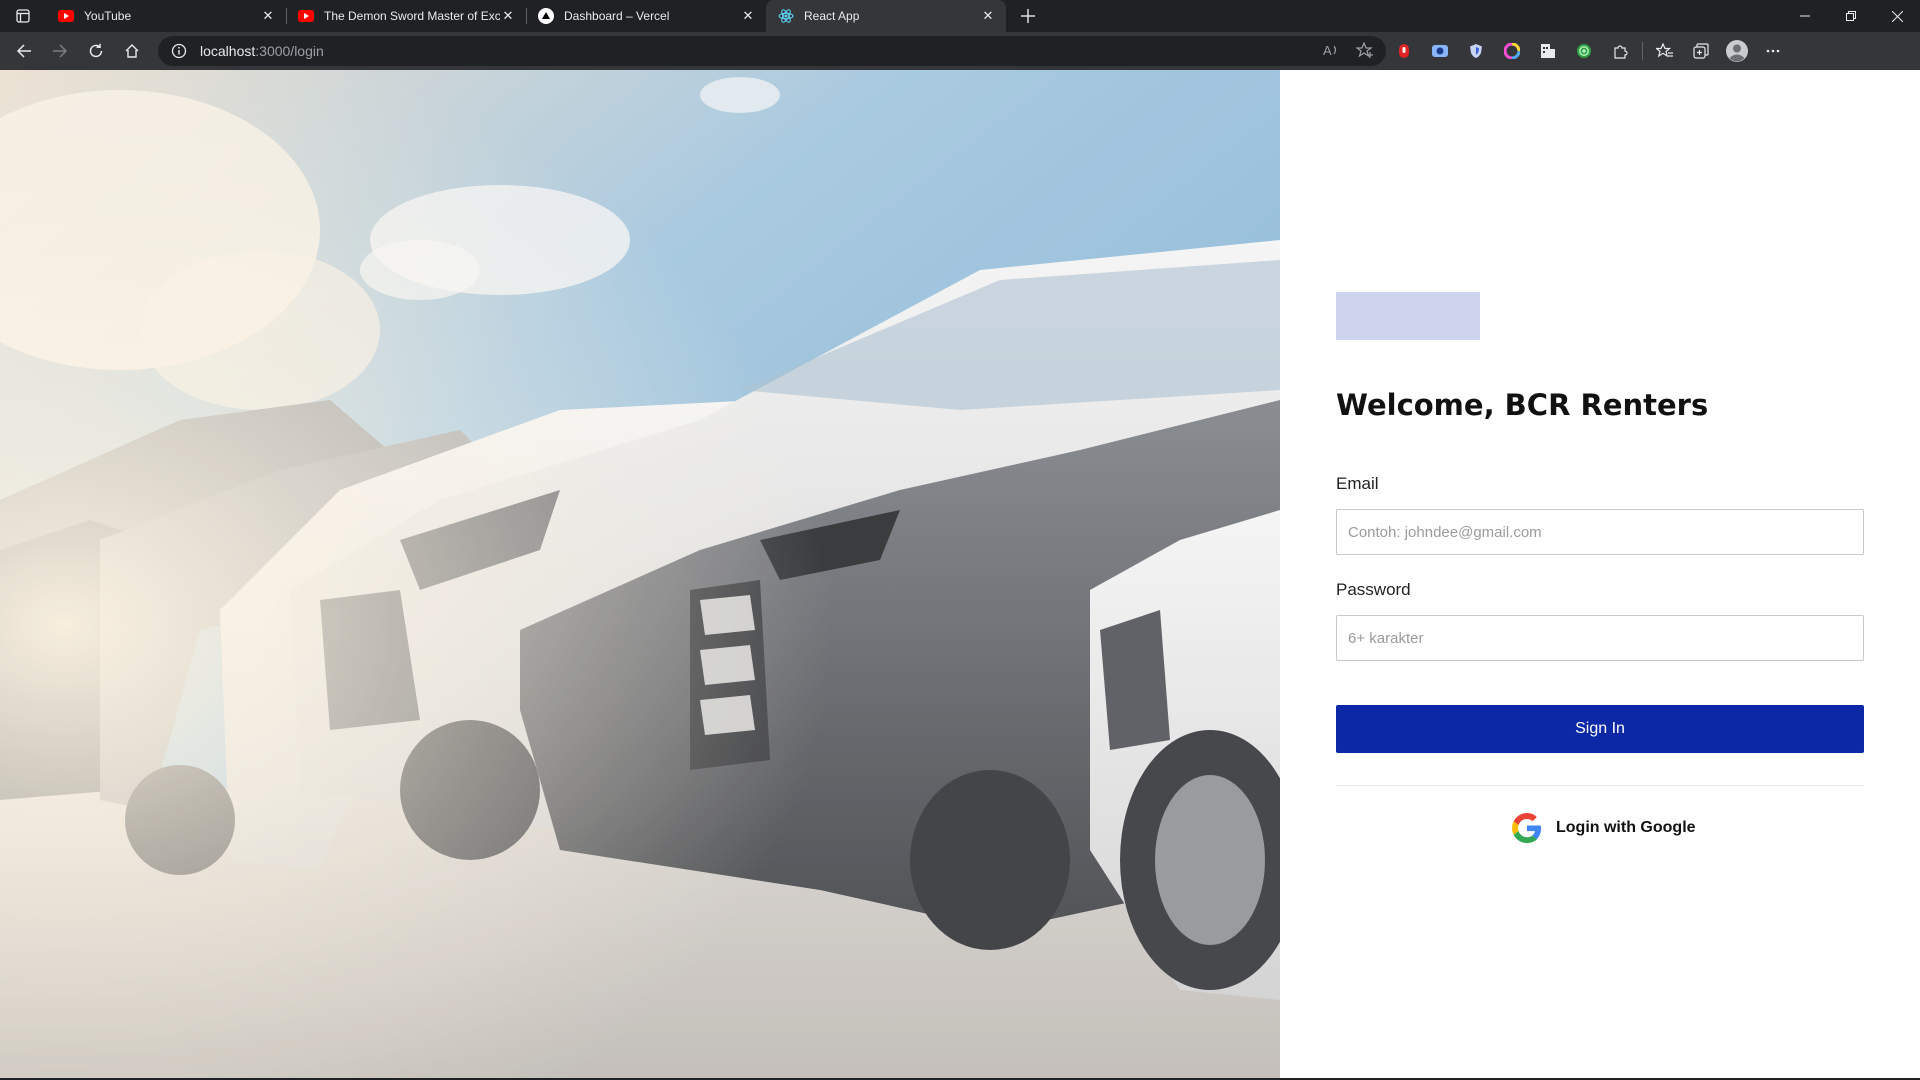 The height and width of the screenshot is (1080, 1920). I want to click on arrow-right-icon, so click(60, 51).